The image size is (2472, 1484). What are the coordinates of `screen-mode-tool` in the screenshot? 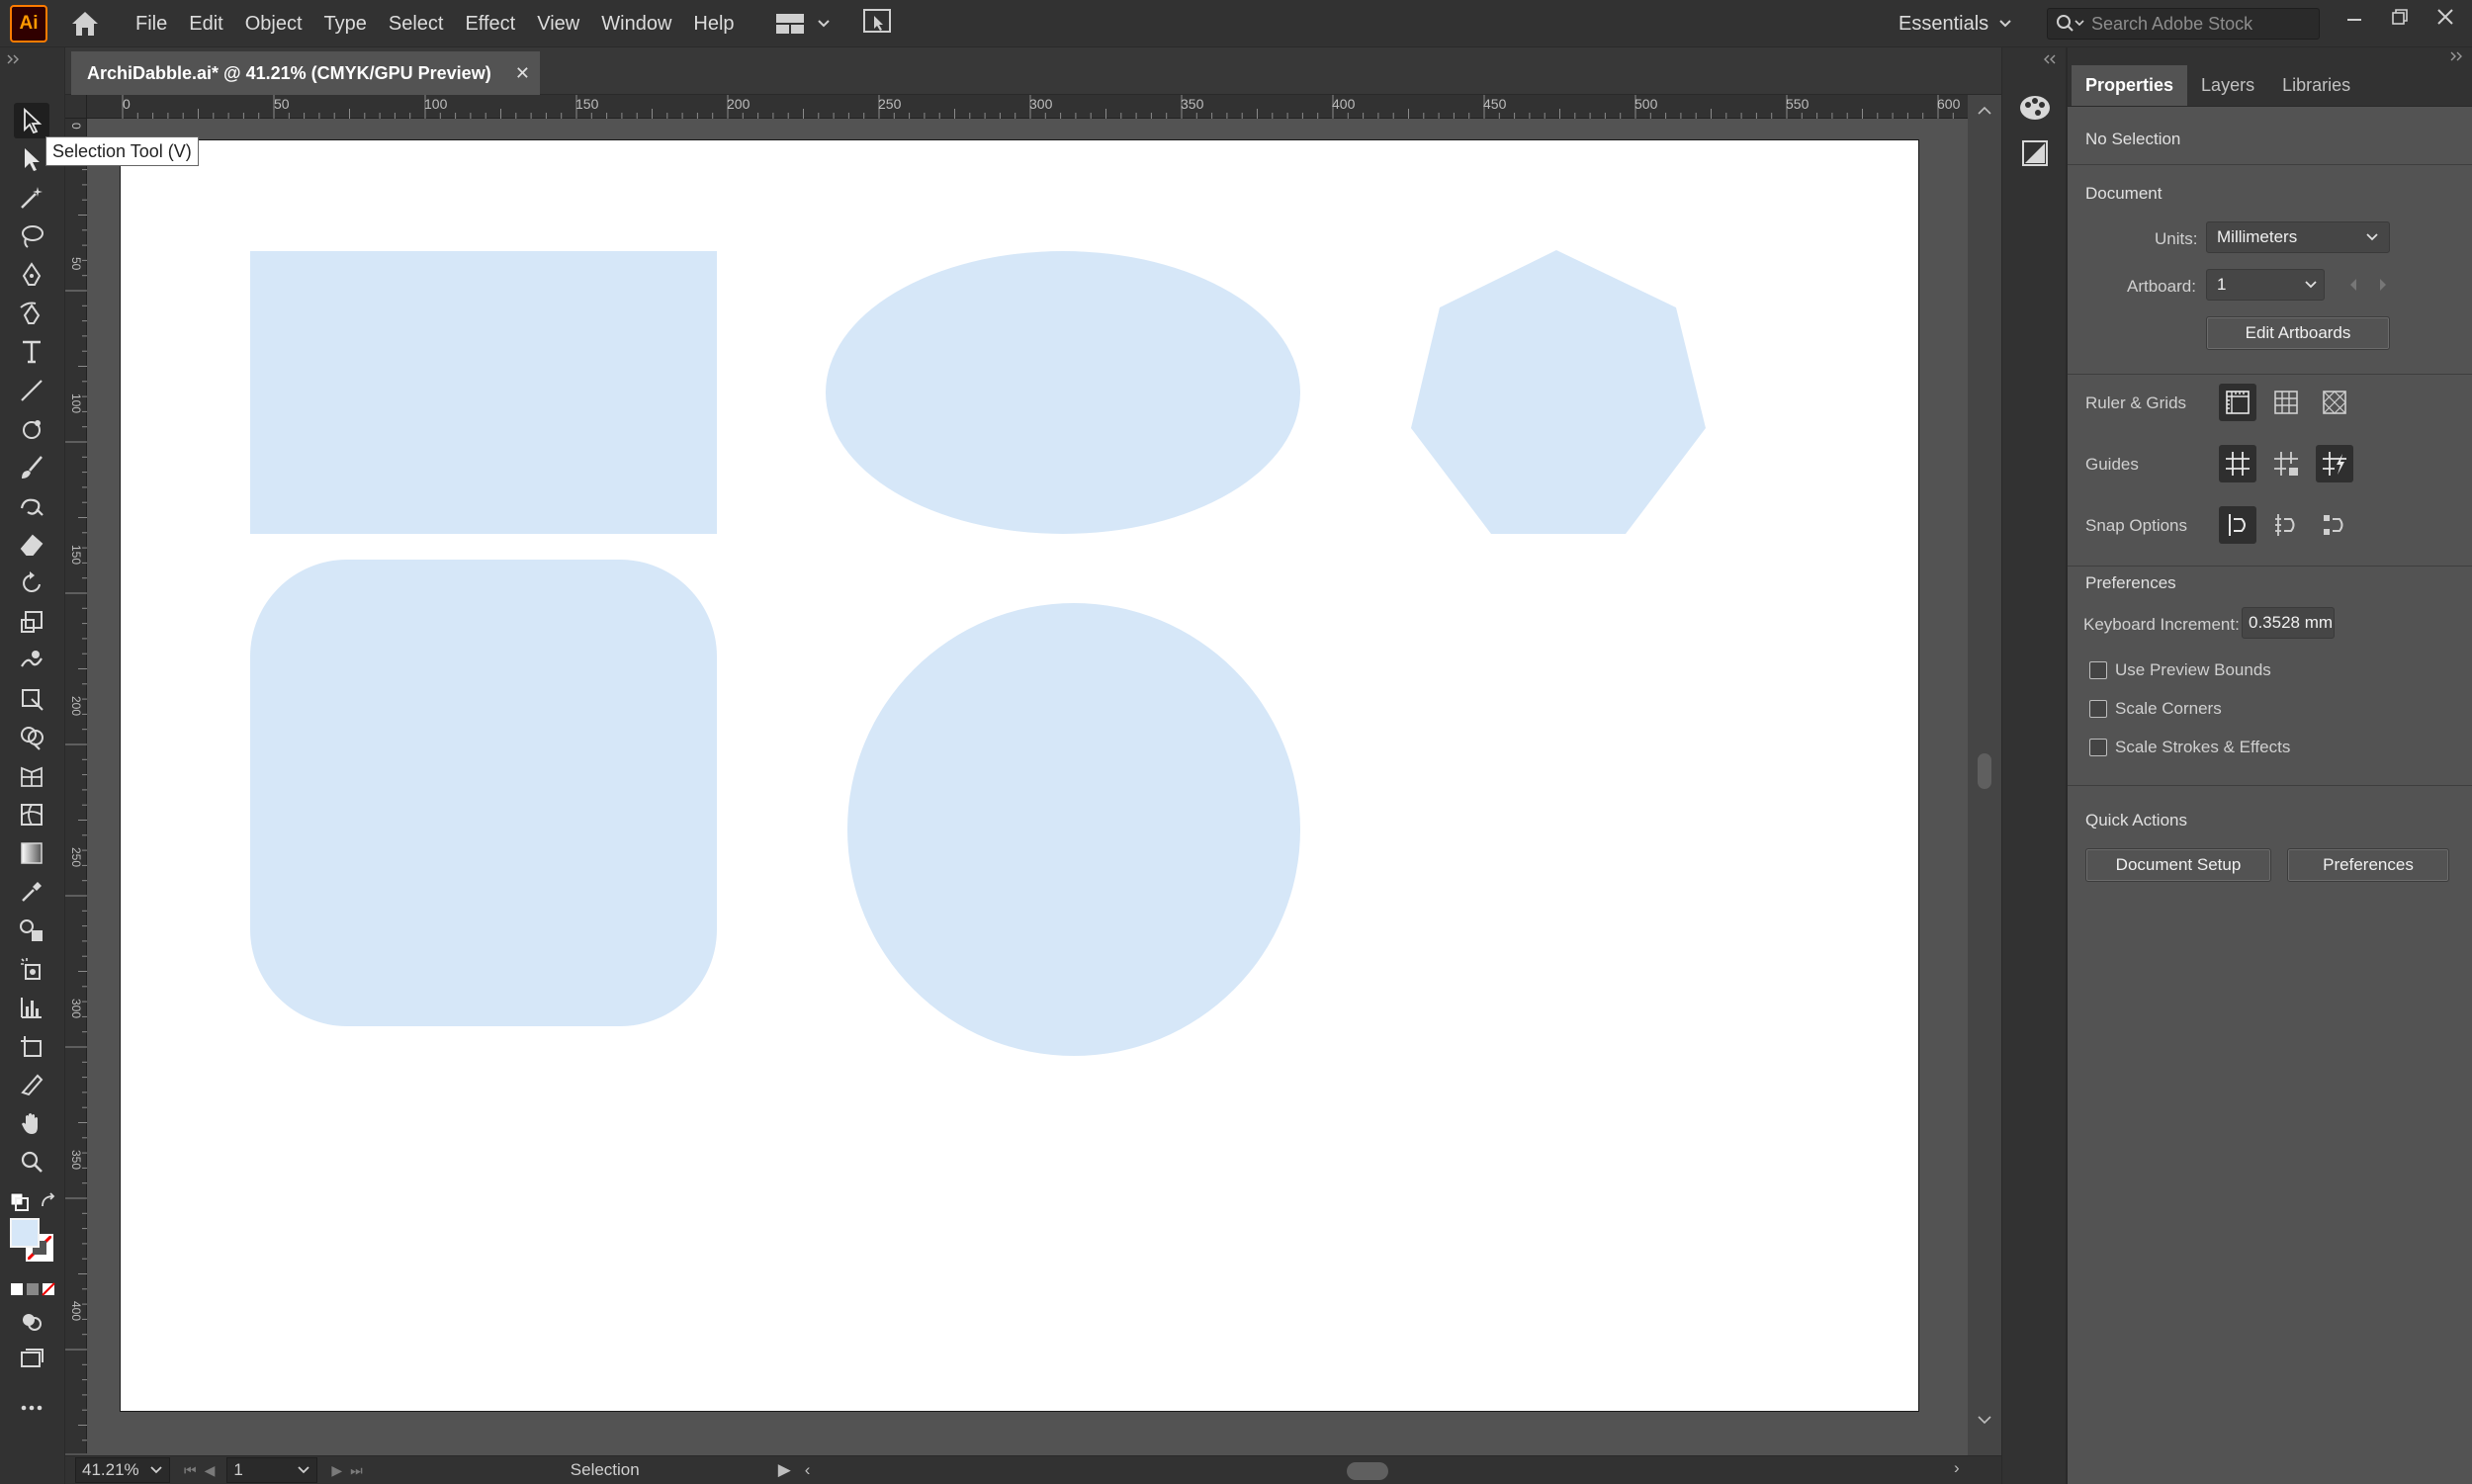 It's located at (31, 1358).